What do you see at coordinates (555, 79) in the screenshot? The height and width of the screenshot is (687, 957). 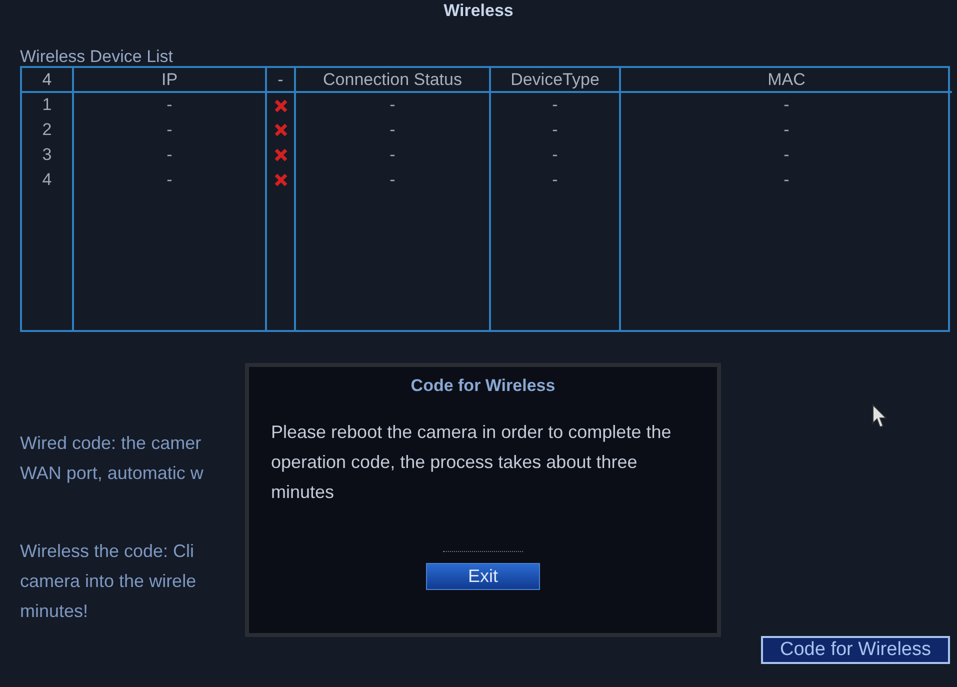 I see `column-header: DeviceType` at bounding box center [555, 79].